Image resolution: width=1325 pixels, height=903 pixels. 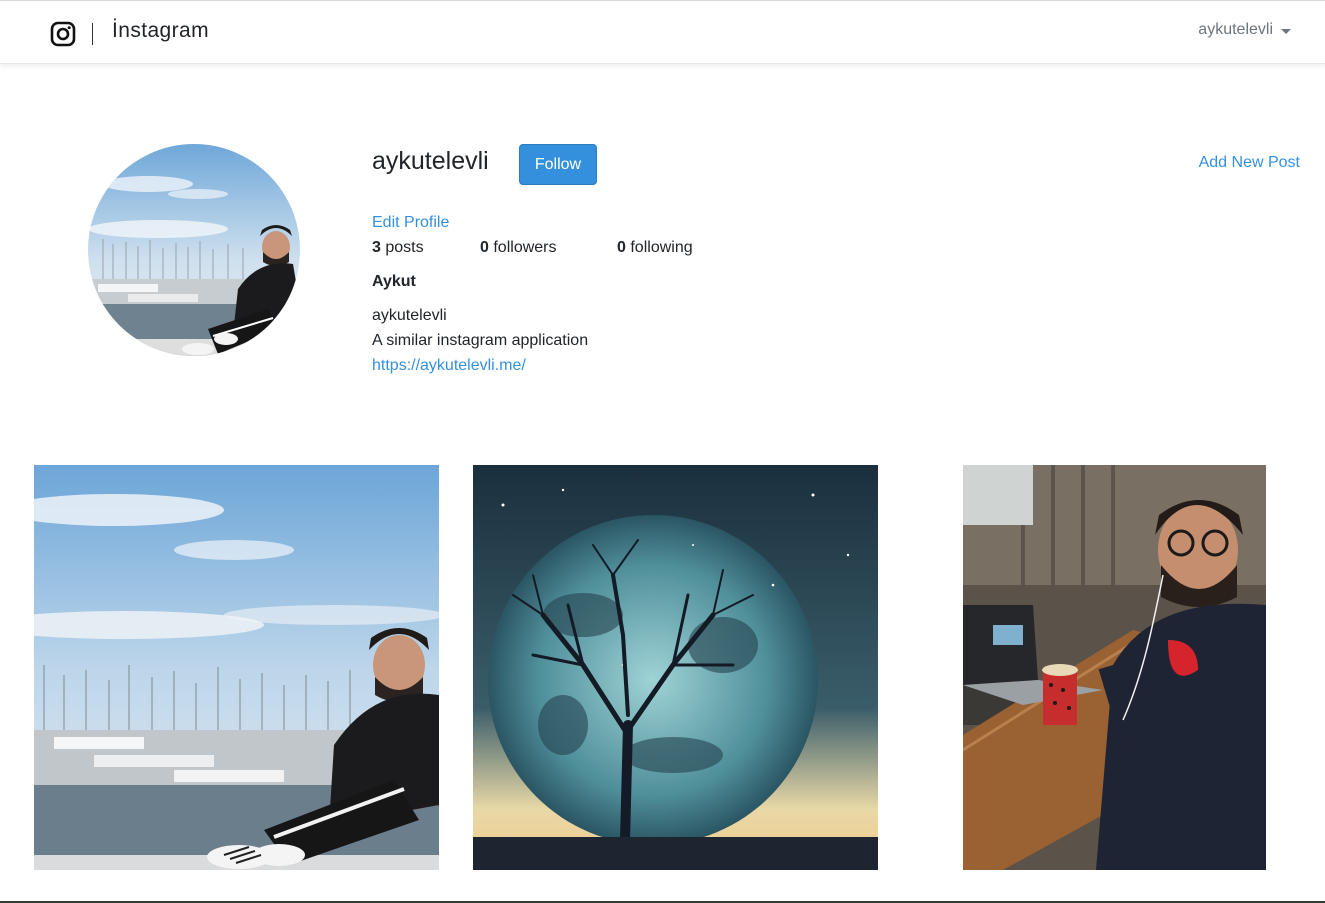 What do you see at coordinates (376, 247) in the screenshot?
I see `posts-count: 3` at bounding box center [376, 247].